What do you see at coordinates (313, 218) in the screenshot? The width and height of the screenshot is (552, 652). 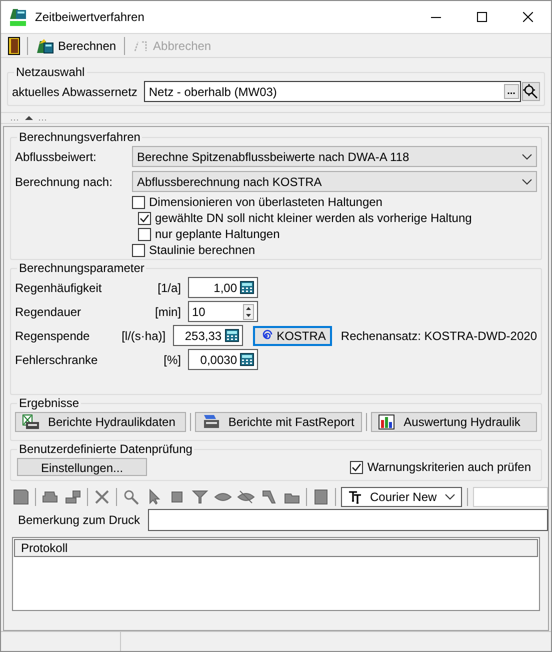 I see `checkbox-label: gewählte DN soll nicht kleiner werden als vorherige Haltung` at bounding box center [313, 218].